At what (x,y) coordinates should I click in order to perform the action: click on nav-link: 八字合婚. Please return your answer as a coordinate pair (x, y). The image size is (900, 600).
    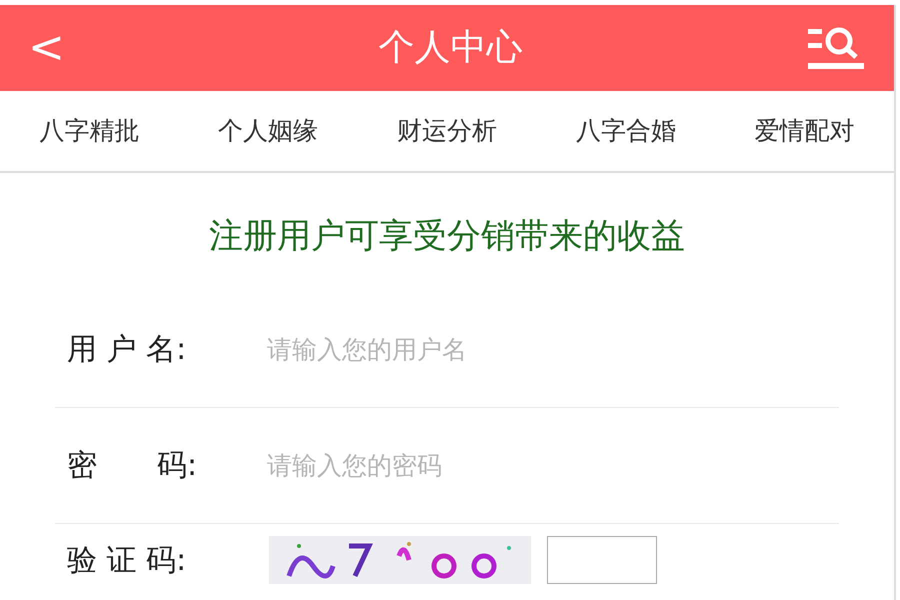
    Looking at the image, I should click on (626, 131).